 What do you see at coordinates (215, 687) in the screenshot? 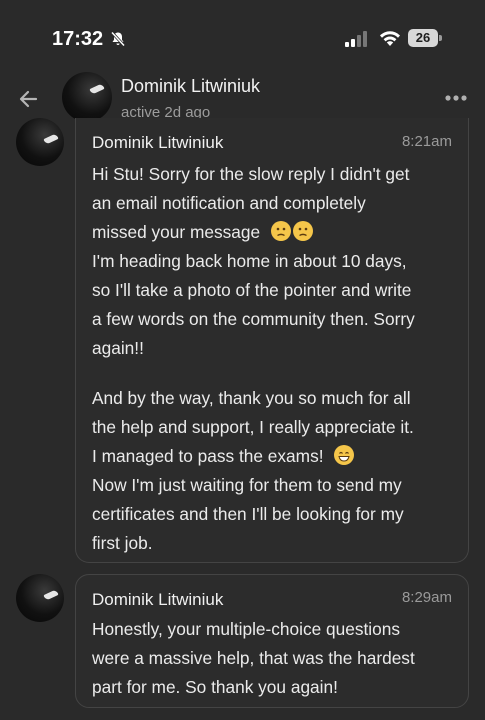
I see `message-line: part for me. So thank you again!` at bounding box center [215, 687].